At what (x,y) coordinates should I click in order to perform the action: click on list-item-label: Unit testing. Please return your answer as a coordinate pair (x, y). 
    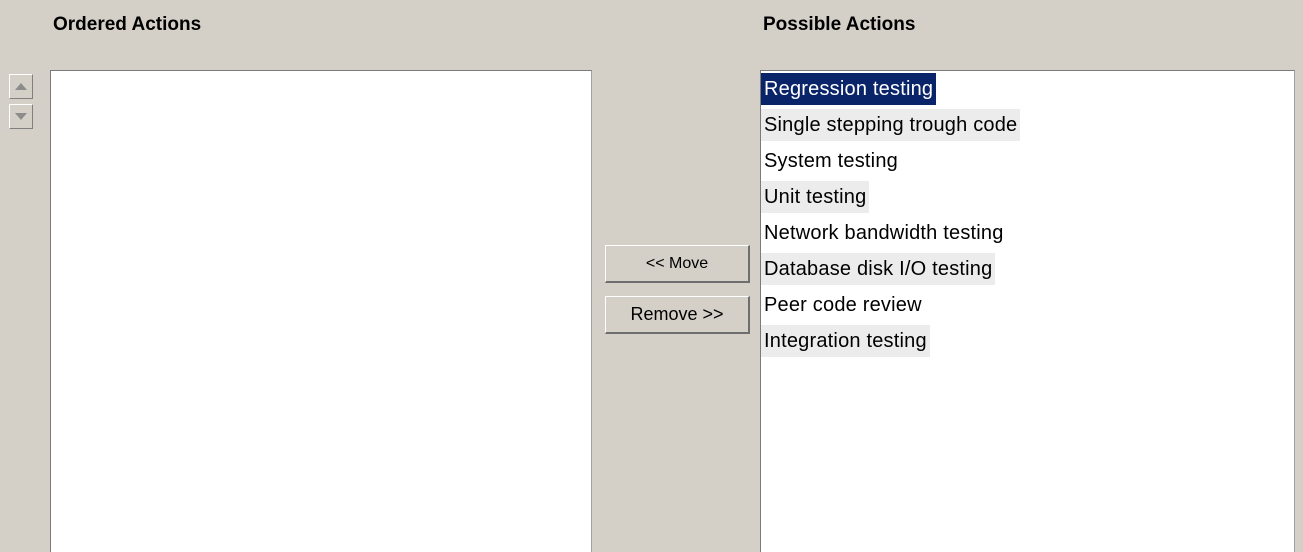
    Looking at the image, I should click on (815, 197).